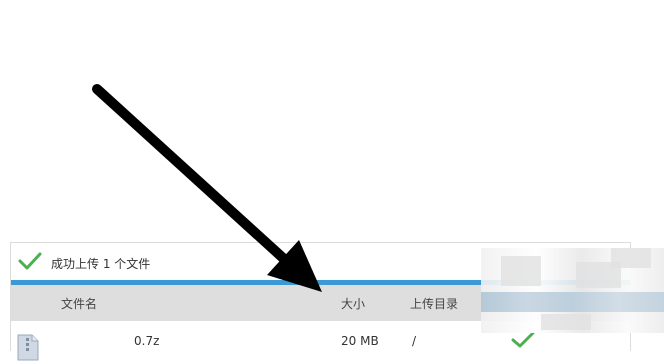  What do you see at coordinates (79, 303) in the screenshot?
I see `column-header-filename: 文件名` at bounding box center [79, 303].